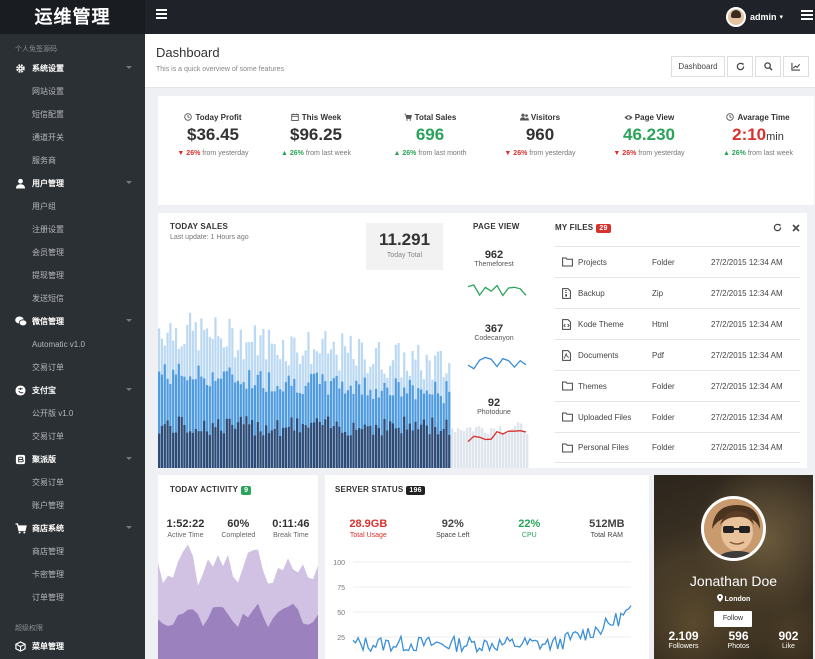 The image size is (815, 659). What do you see at coordinates (660, 324) in the screenshot?
I see `file-type: Html` at bounding box center [660, 324].